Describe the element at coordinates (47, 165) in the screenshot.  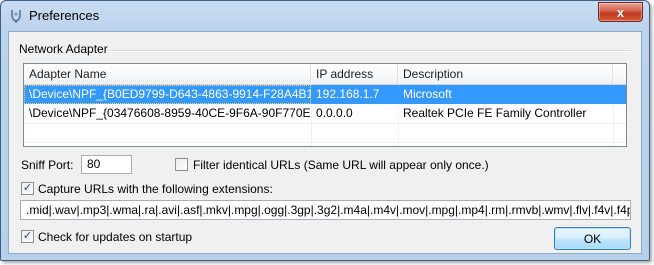
I see `sniff-port-label: Sniff Port:` at that location.